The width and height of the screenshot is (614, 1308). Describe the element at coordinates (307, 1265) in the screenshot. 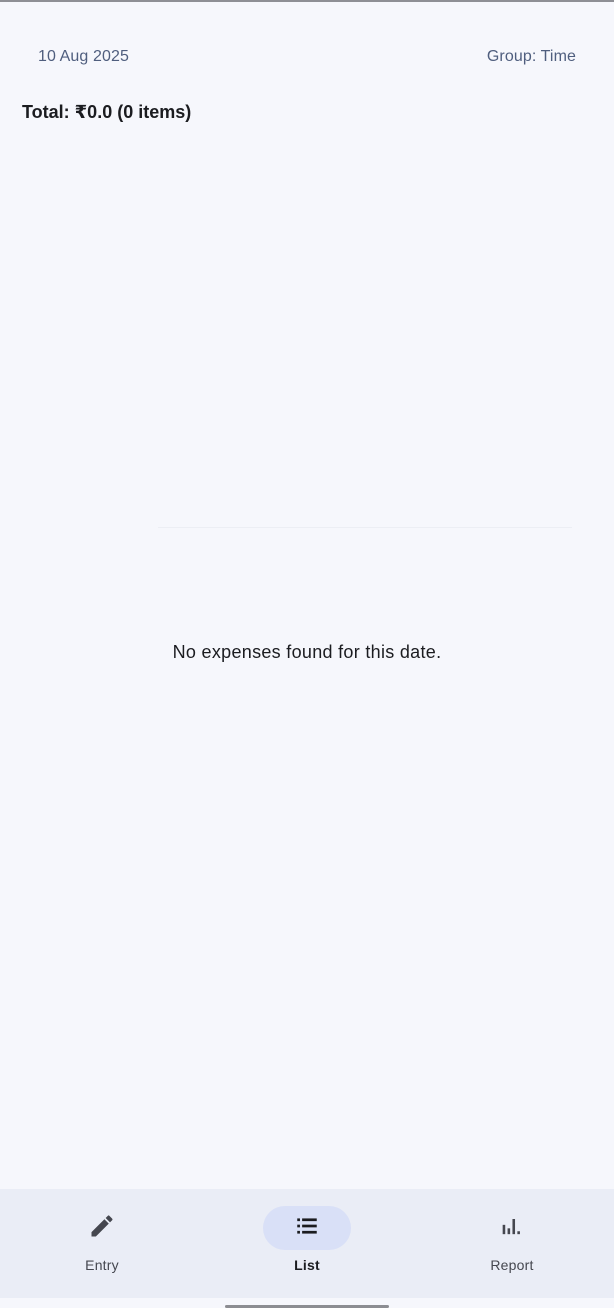

I see `nav-label-list: List` at that location.